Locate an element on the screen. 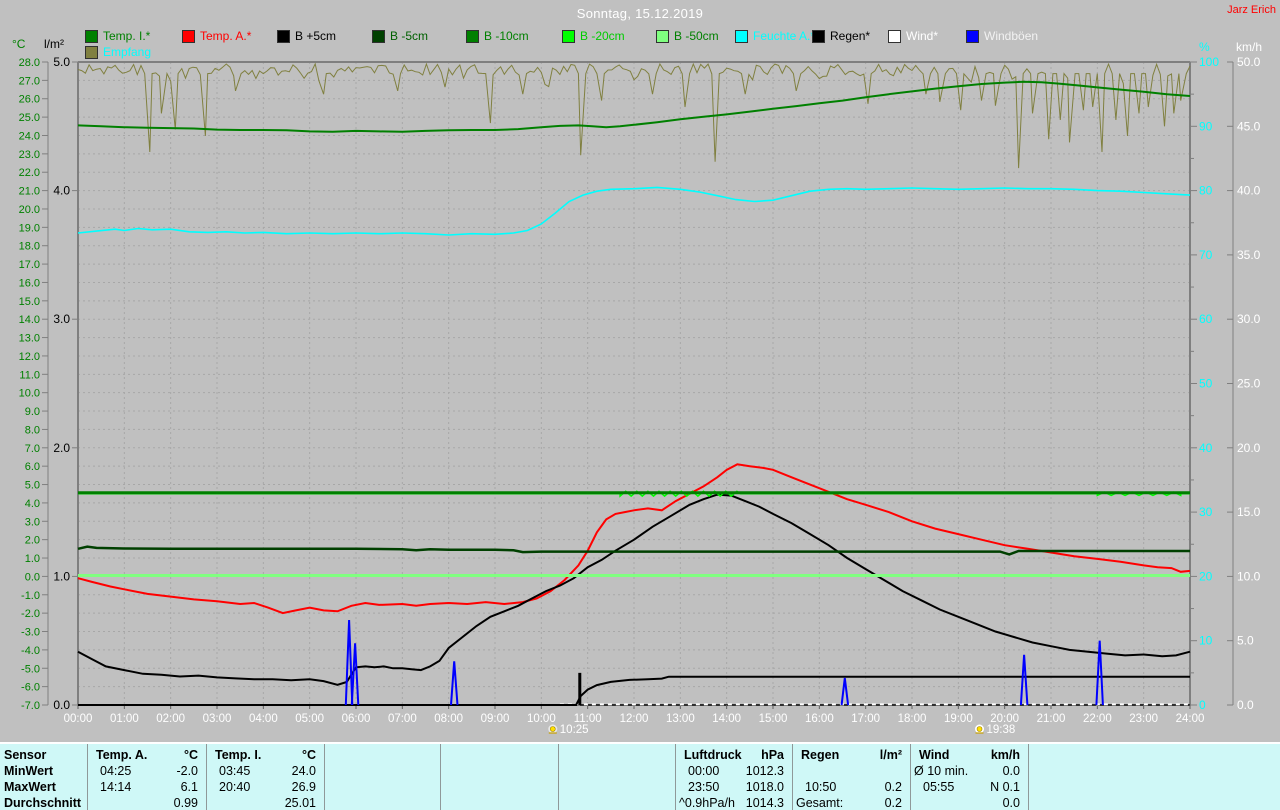 The width and height of the screenshot is (1280, 810). stats-cell-value: 0.2 is located at coordinates (893, 803).